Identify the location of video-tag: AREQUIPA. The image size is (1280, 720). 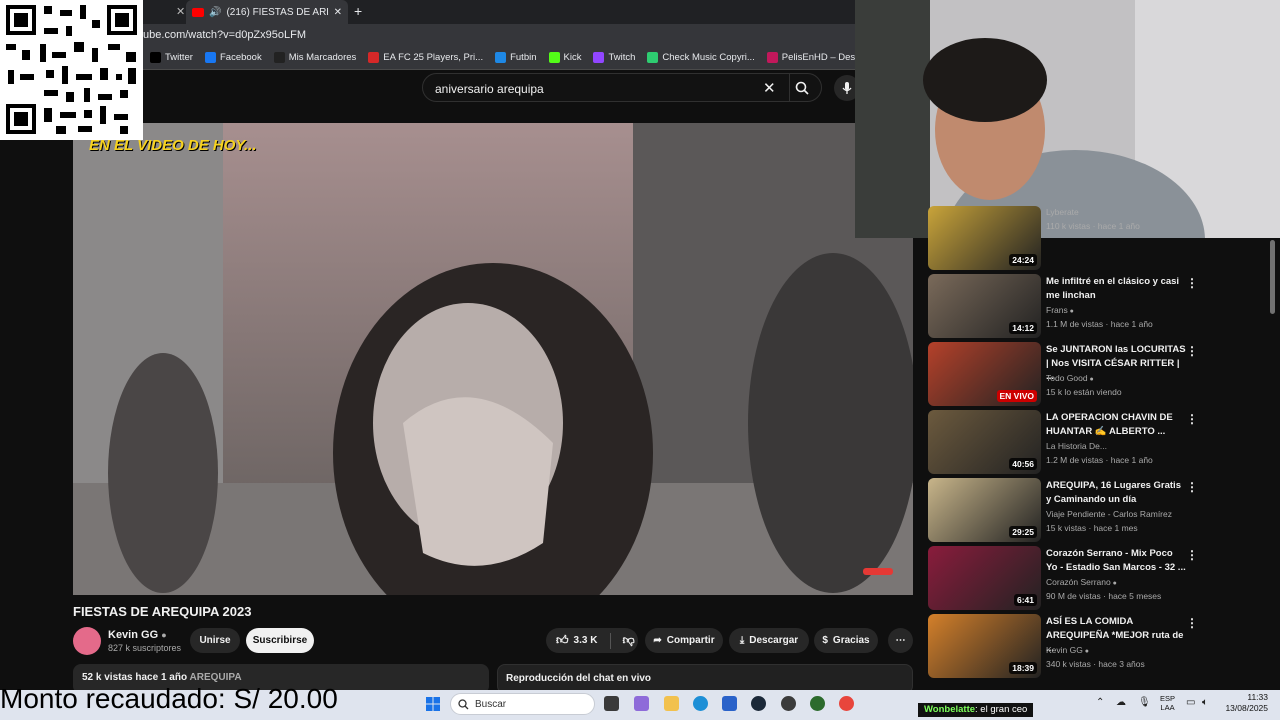
(216, 677).